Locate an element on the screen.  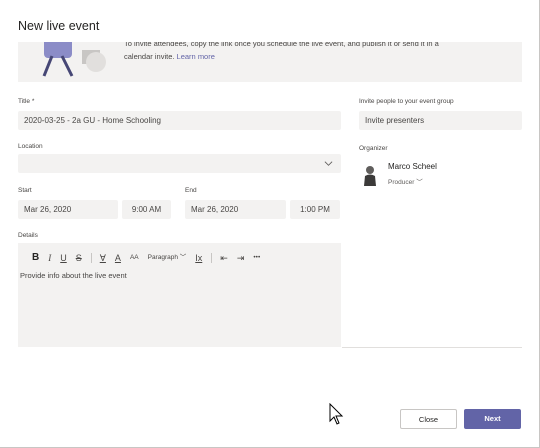
highlight-button: ∀ is located at coordinates (103, 258).